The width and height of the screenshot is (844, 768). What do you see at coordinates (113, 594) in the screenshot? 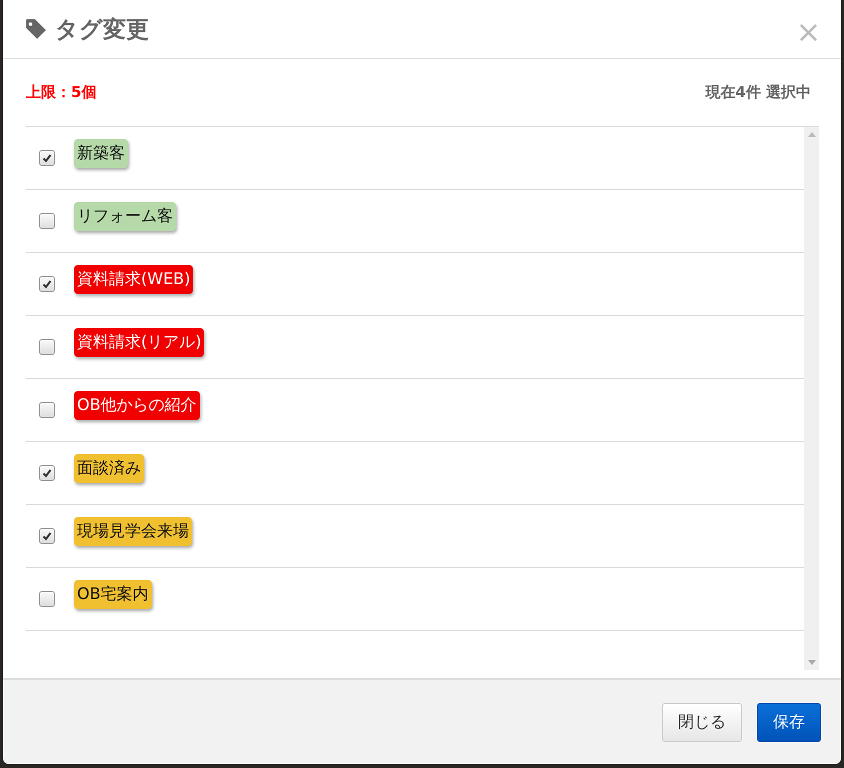
I see `tag-label: OB宅案内` at bounding box center [113, 594].